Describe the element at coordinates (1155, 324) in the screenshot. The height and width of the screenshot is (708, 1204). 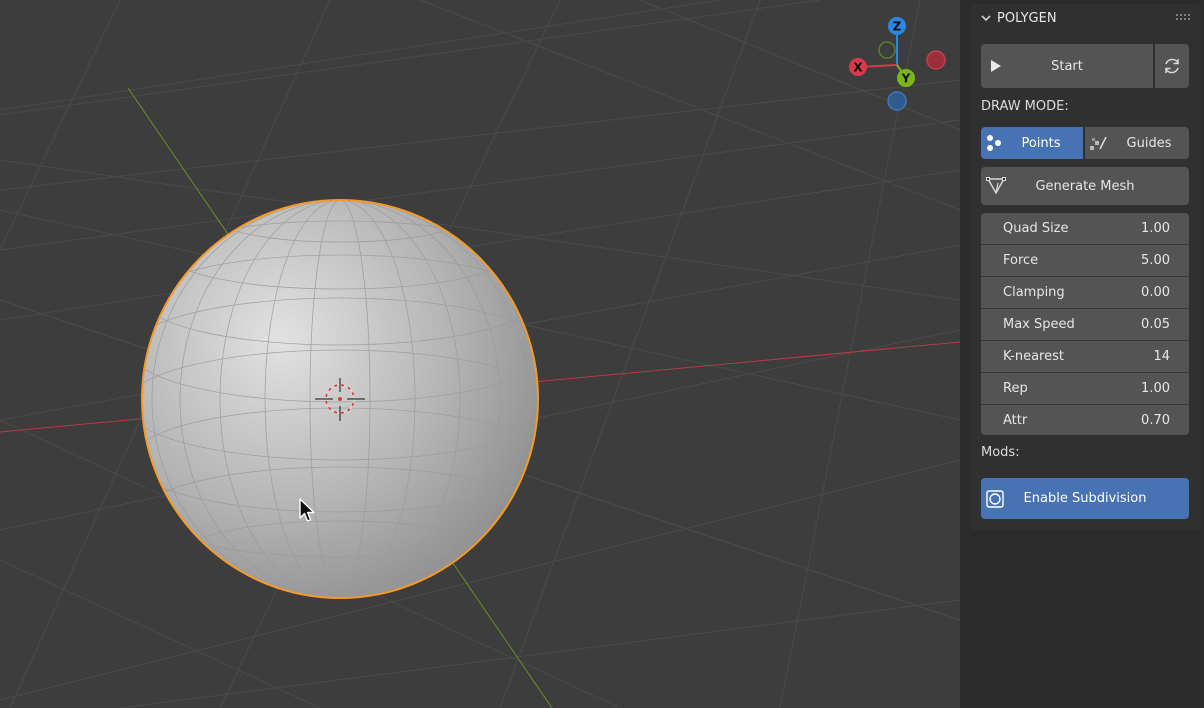
I see `property-value: 0.05` at that location.